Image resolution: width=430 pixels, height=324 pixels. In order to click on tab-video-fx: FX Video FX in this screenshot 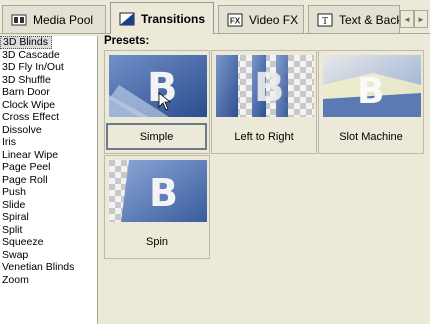, I will do `click(261, 19)`.